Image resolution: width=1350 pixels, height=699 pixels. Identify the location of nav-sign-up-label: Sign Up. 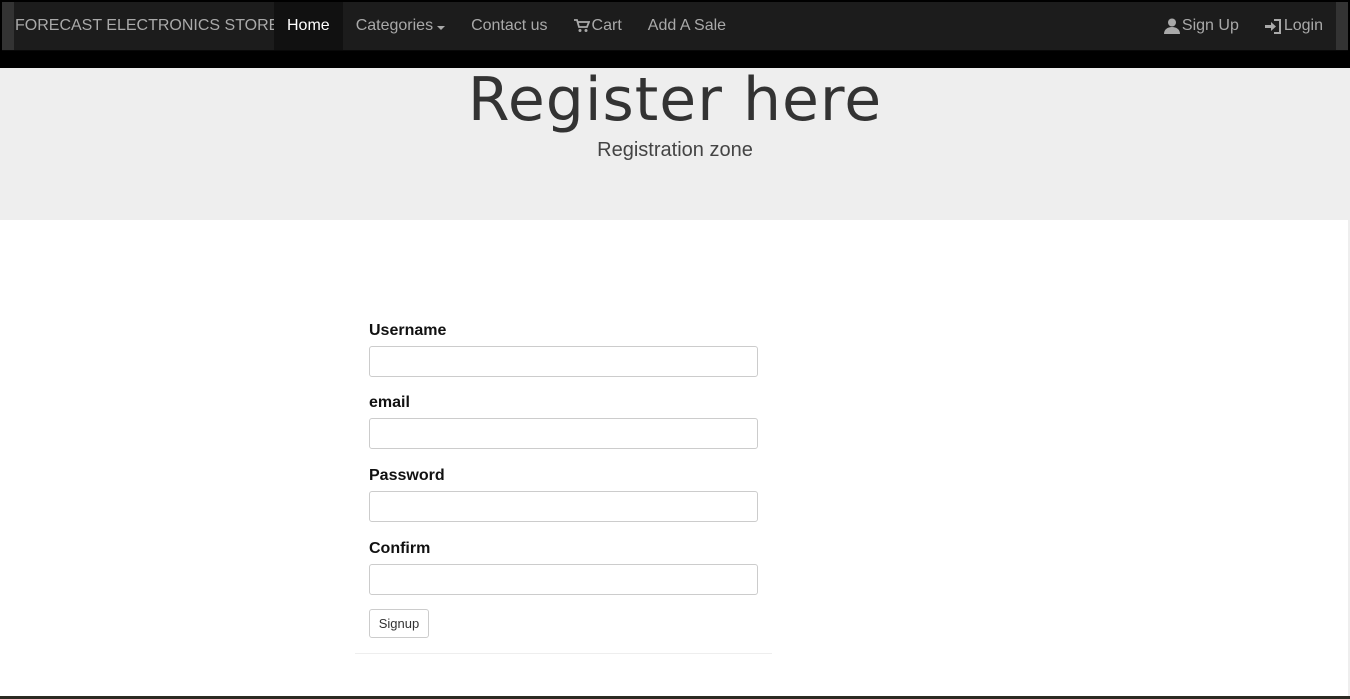
(1210, 25).